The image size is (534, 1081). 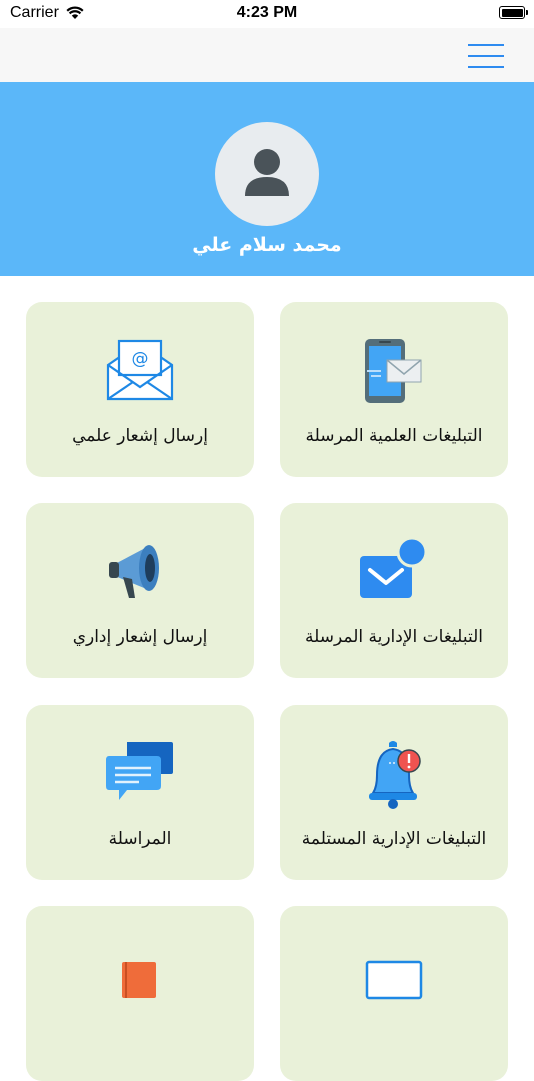 I want to click on card-send-scientific-notice: @ إرسال إشعار علمي, so click(x=140, y=389).